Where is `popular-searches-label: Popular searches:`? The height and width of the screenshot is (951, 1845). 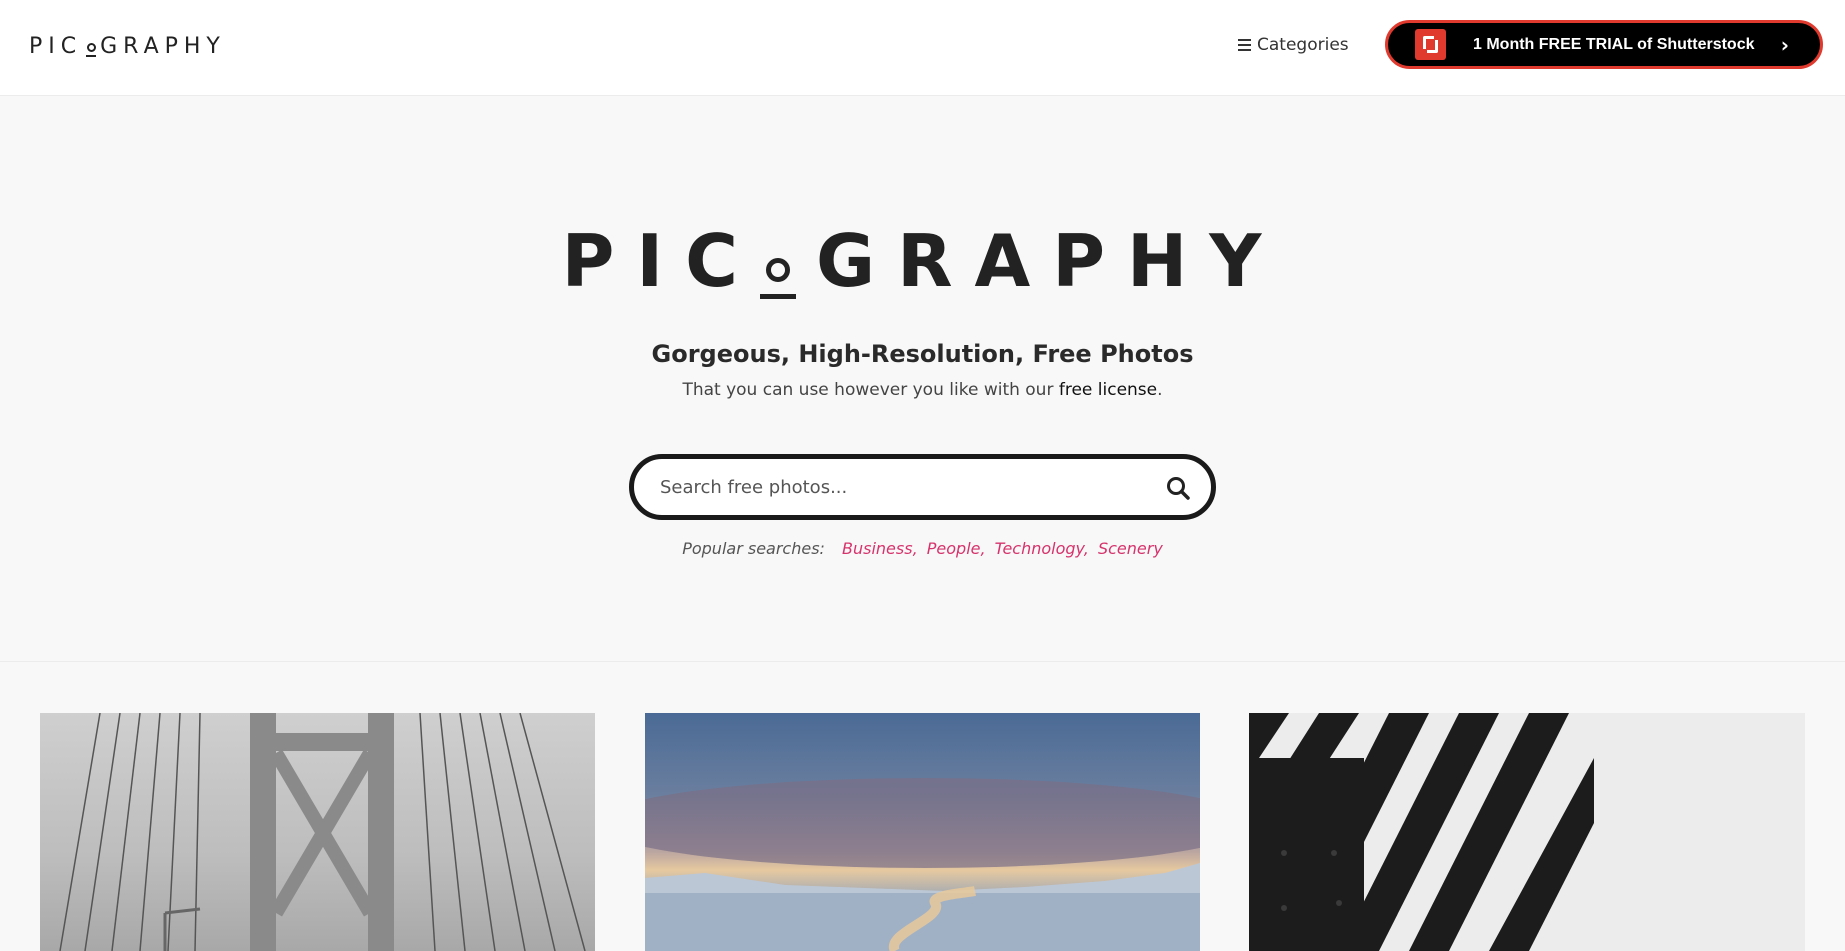
popular-searches-label: Popular searches: is located at coordinates (753, 548).